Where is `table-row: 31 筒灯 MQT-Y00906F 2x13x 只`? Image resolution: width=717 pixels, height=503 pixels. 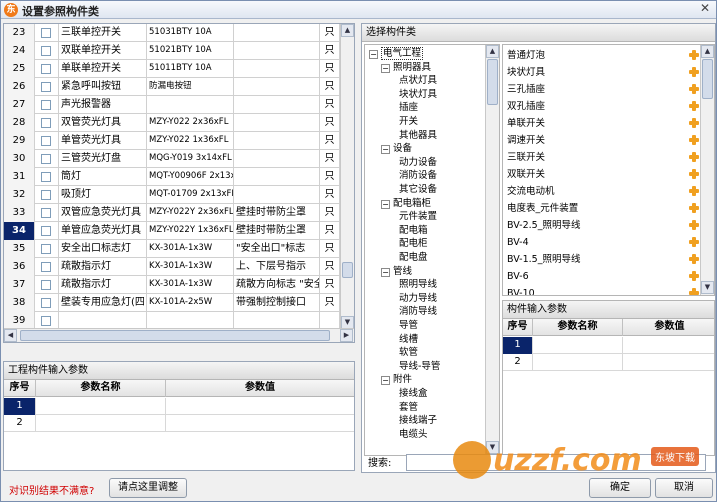
table-row: 31 筒灯 MQT-Y00906F 2x13x 只 is located at coordinates (172, 177).